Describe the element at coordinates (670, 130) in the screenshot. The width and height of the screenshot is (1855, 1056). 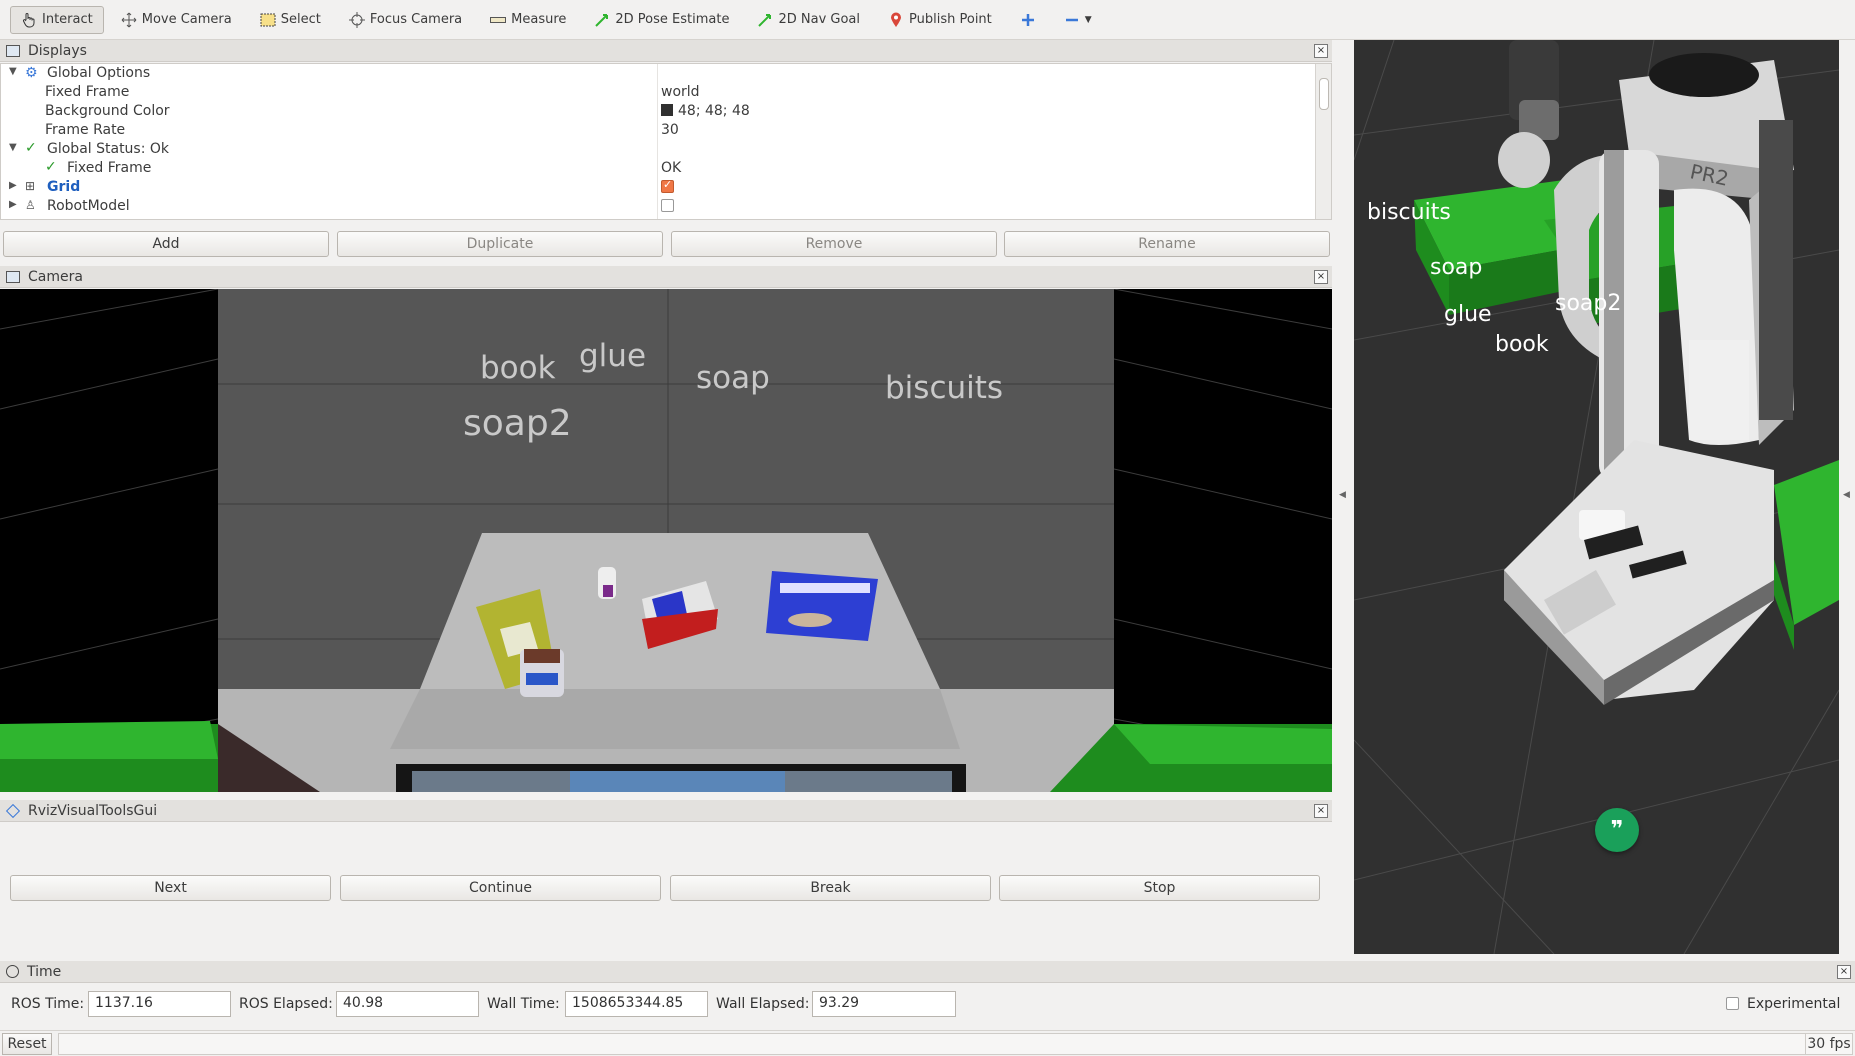
I see `row-value: 30` at that location.